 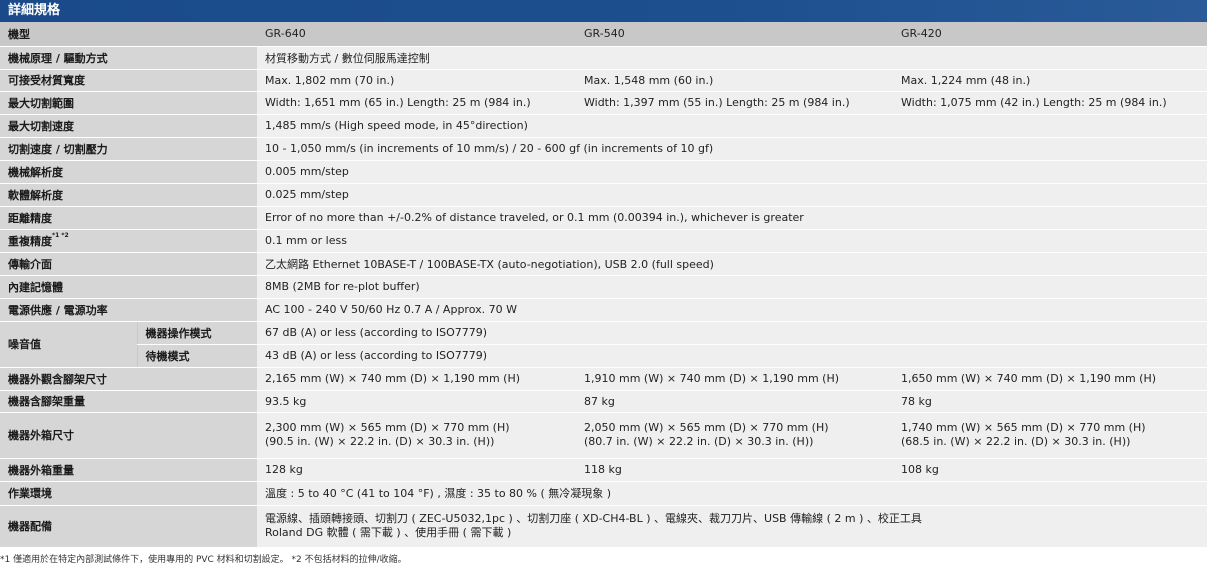 What do you see at coordinates (128, 379) in the screenshot?
I see `row-label: 機器外觀含腳架尺寸` at bounding box center [128, 379].